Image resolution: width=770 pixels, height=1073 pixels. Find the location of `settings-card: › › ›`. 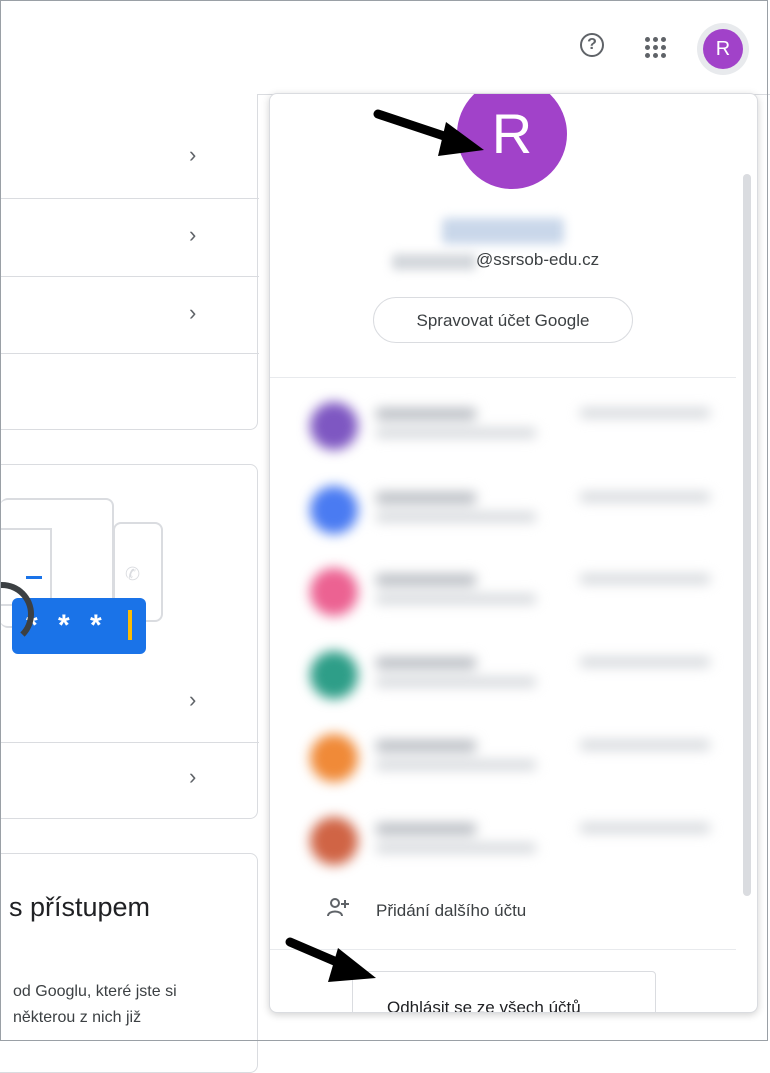

settings-card: › › › is located at coordinates (129, 262).